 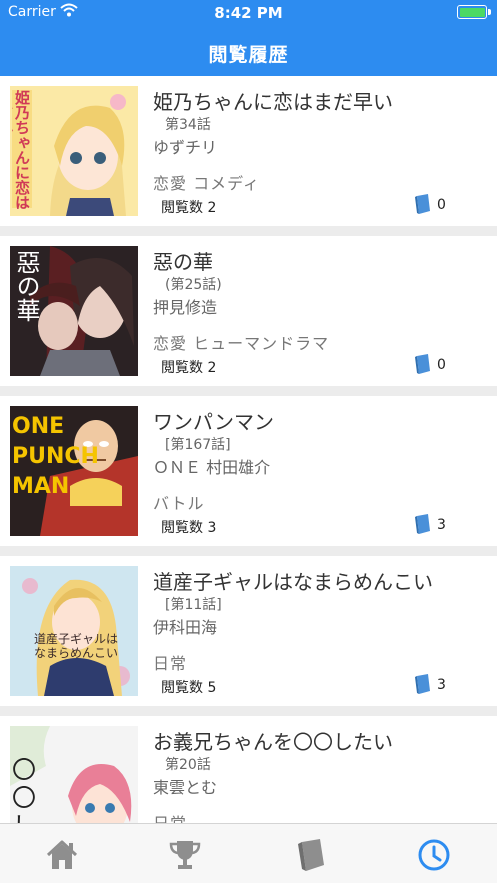 I want to click on item-episode: [第167話], so click(x=198, y=445).